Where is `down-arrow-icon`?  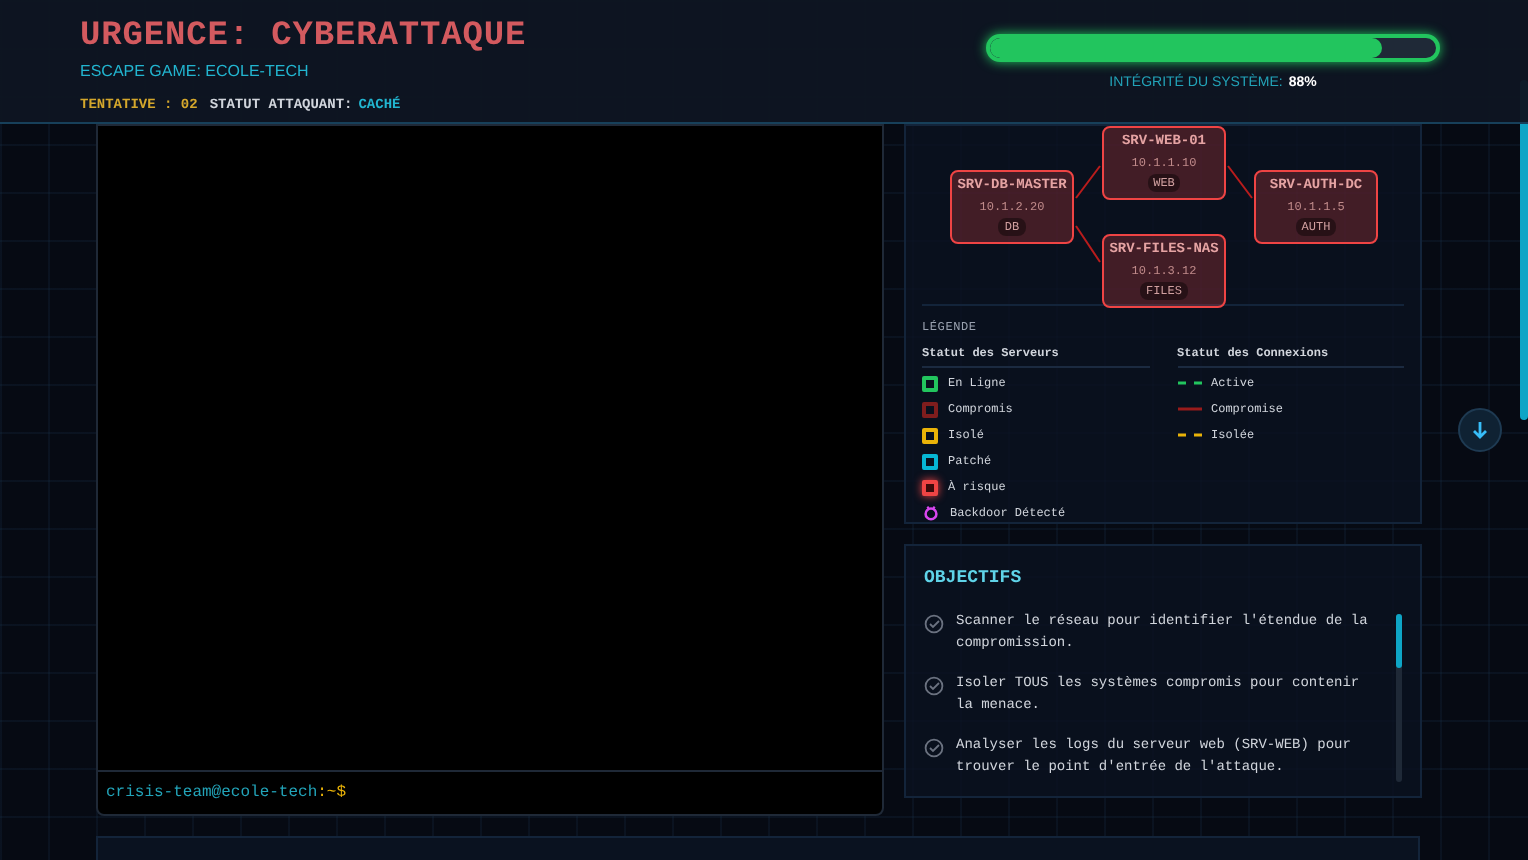 down-arrow-icon is located at coordinates (1480, 430).